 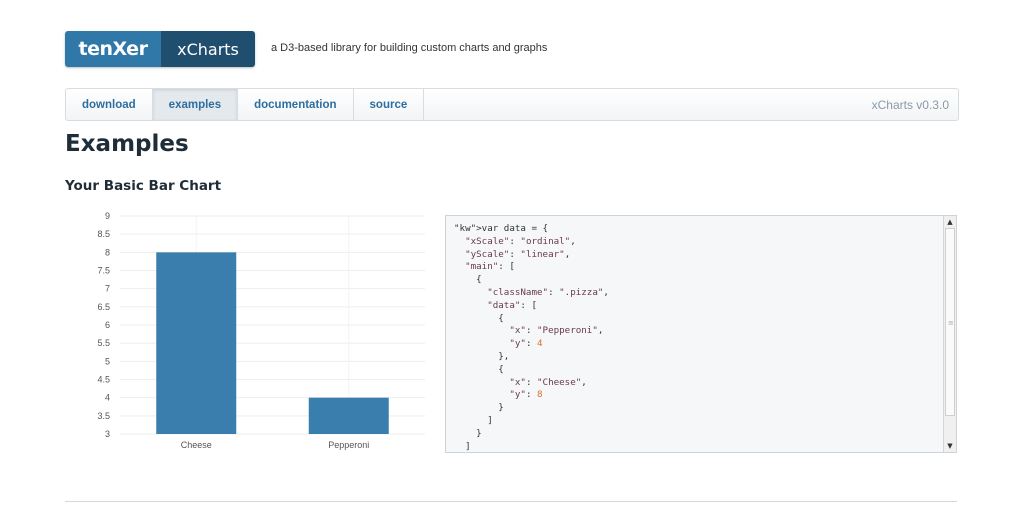 What do you see at coordinates (107, 325) in the screenshot?
I see `y-tick-label: 6` at bounding box center [107, 325].